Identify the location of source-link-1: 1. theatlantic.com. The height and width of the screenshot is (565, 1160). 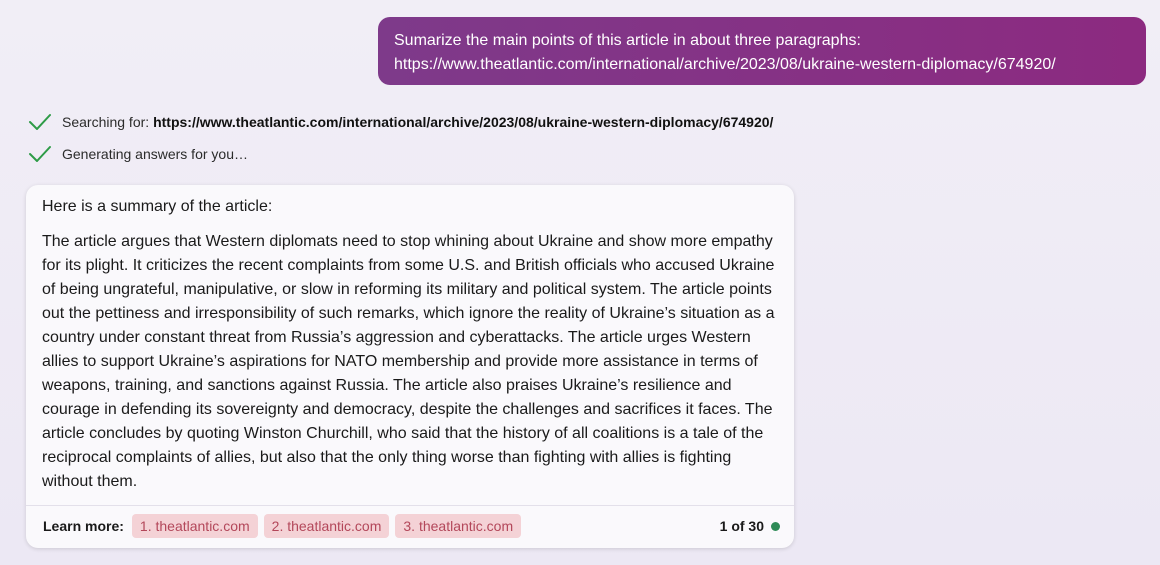
(194, 526).